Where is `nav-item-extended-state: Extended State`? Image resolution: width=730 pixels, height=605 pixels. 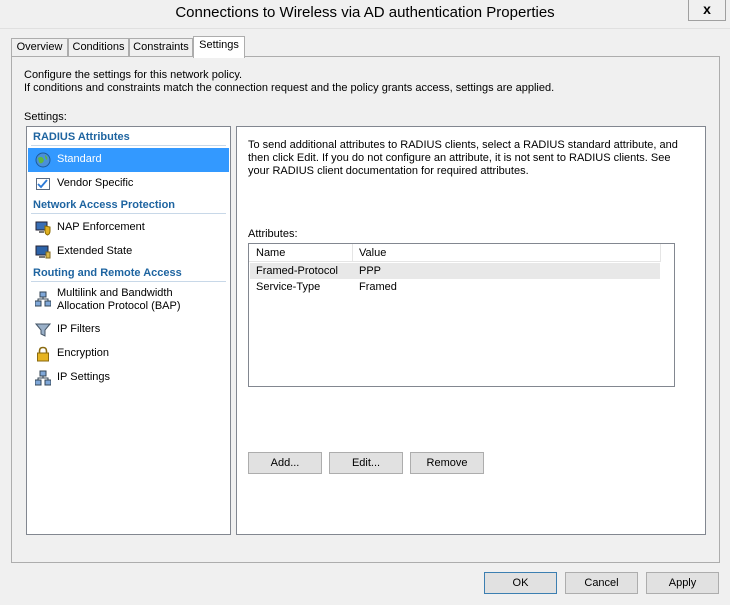 nav-item-extended-state: Extended State is located at coordinates (128, 252).